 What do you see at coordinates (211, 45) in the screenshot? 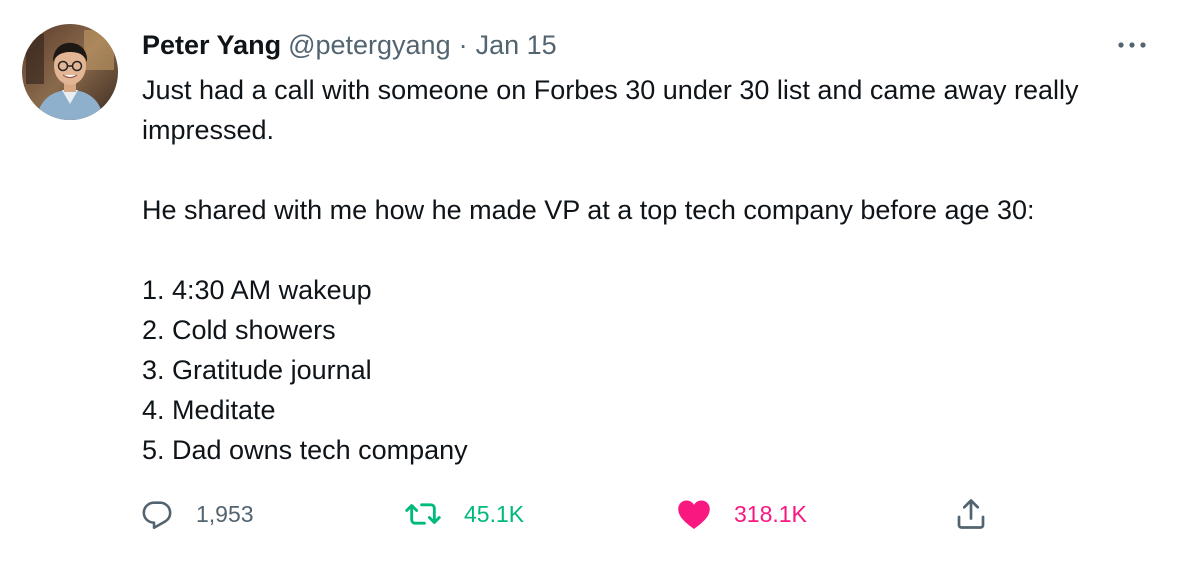
I see `author-name: Peter Yang` at bounding box center [211, 45].